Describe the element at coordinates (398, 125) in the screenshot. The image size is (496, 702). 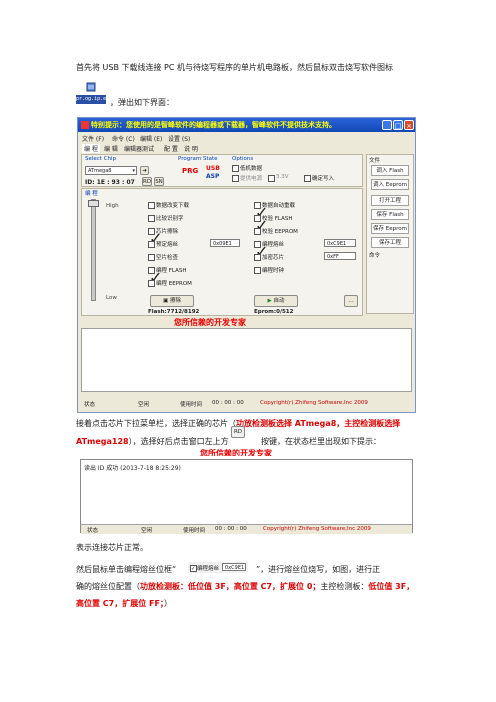
I see `maximize-button: □` at that location.